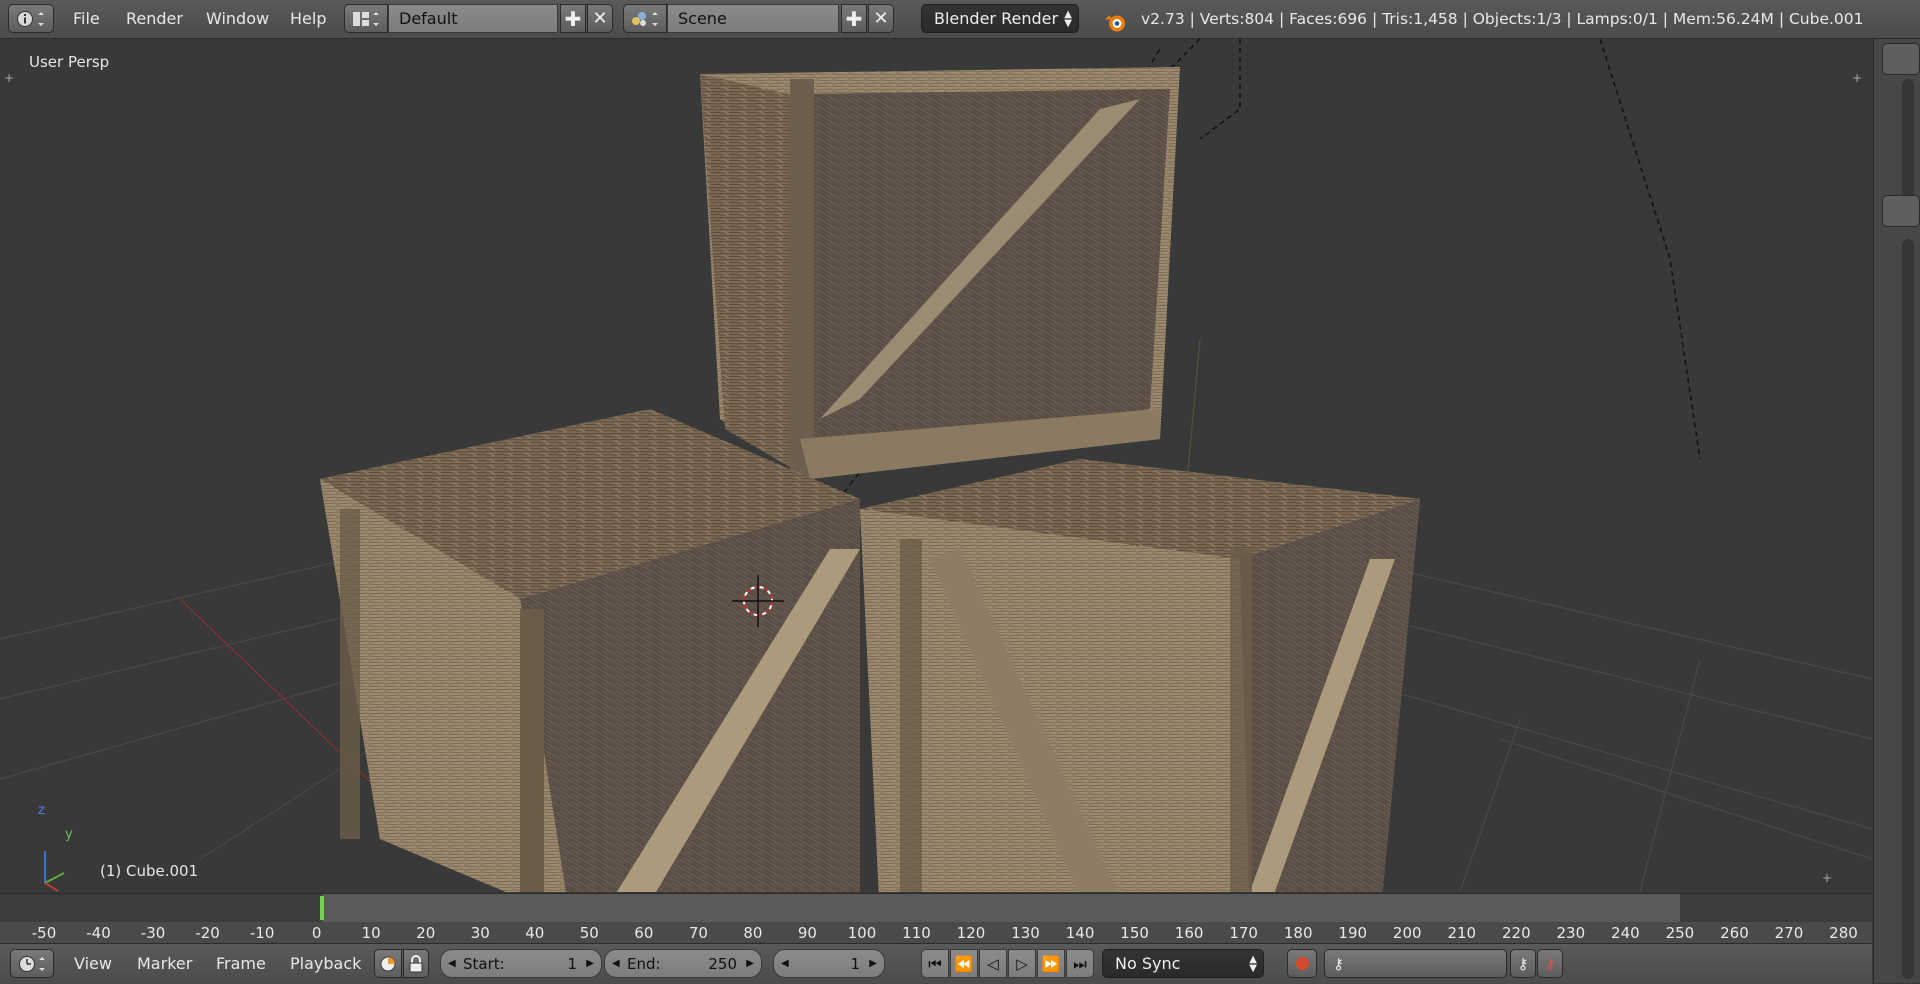  I want to click on delete-keyframe-button: ⚷, so click(1550, 963).